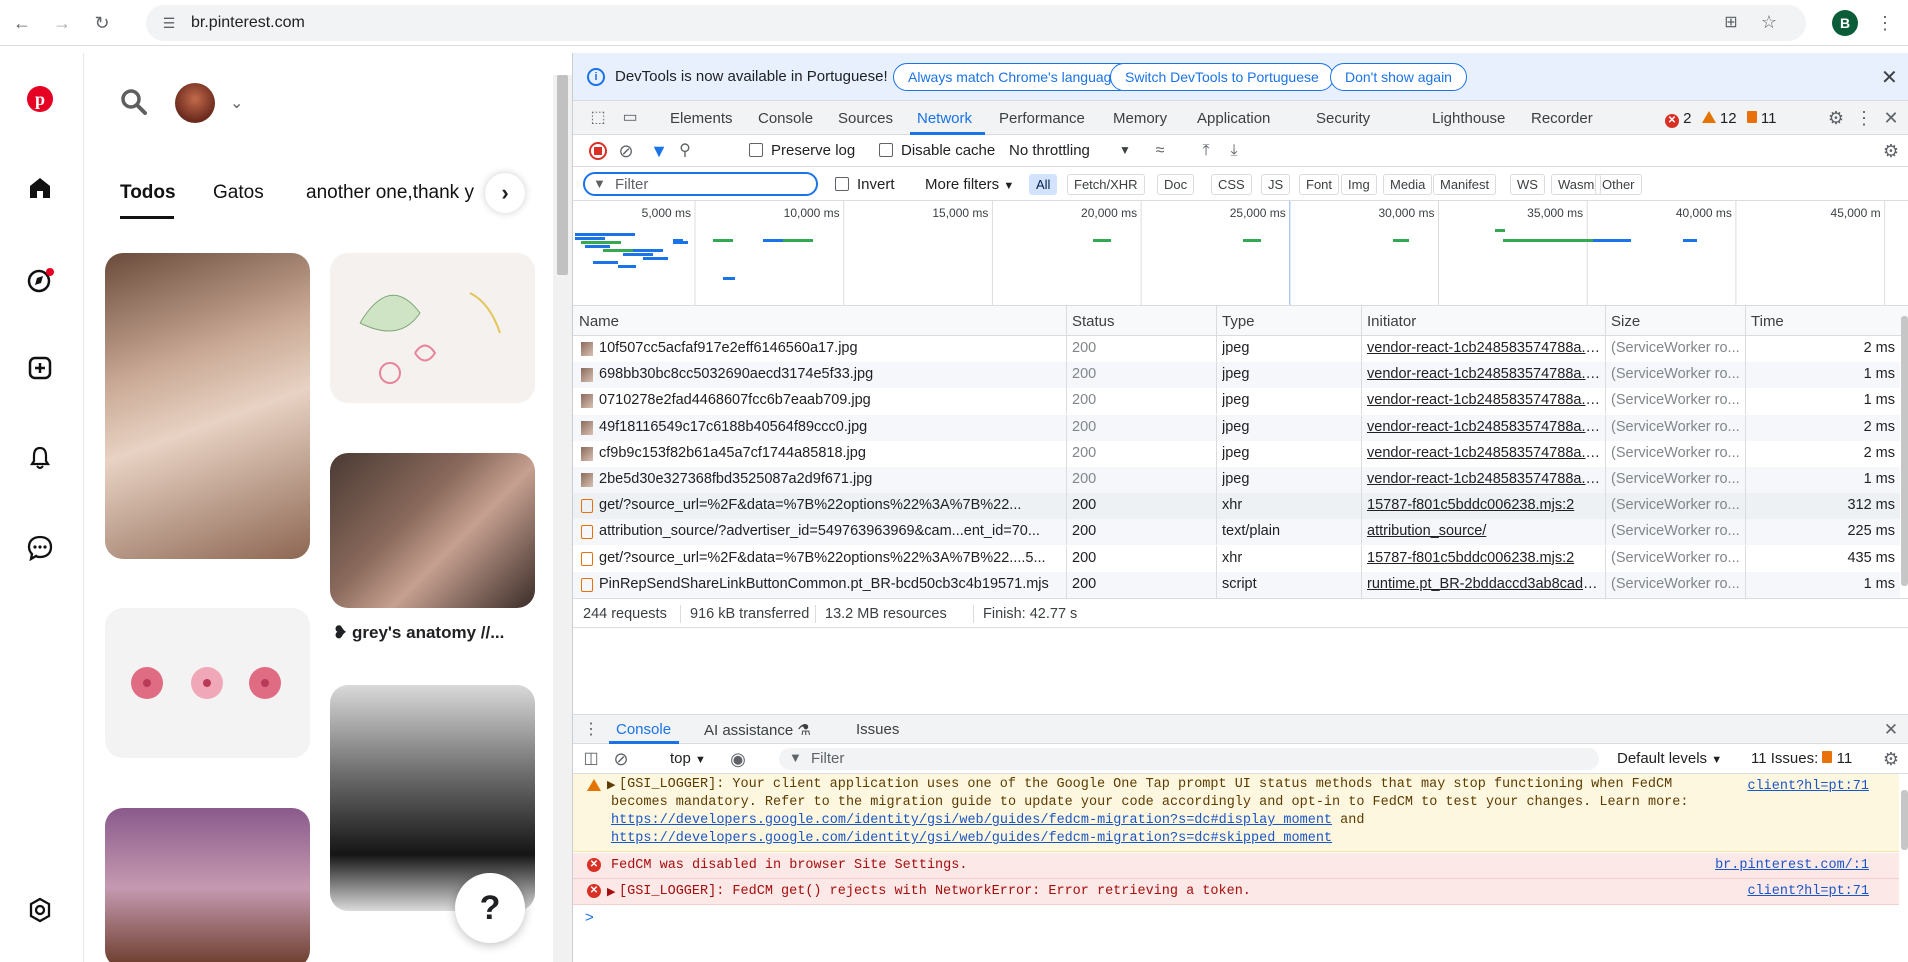 The image size is (1908, 962). What do you see at coordinates (598, 118) in the screenshot?
I see `inspect-element-icon: ⬚` at bounding box center [598, 118].